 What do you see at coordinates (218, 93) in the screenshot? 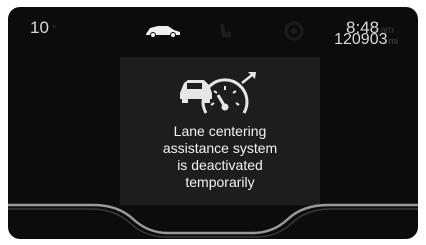
I see `lane-centering-icon` at bounding box center [218, 93].